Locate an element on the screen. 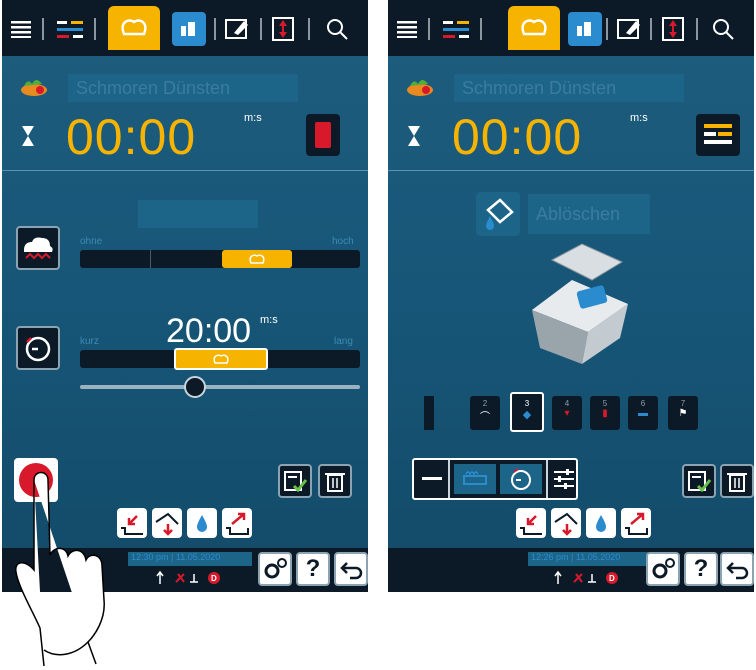  fine-adjust-slider is located at coordinates (220, 387).